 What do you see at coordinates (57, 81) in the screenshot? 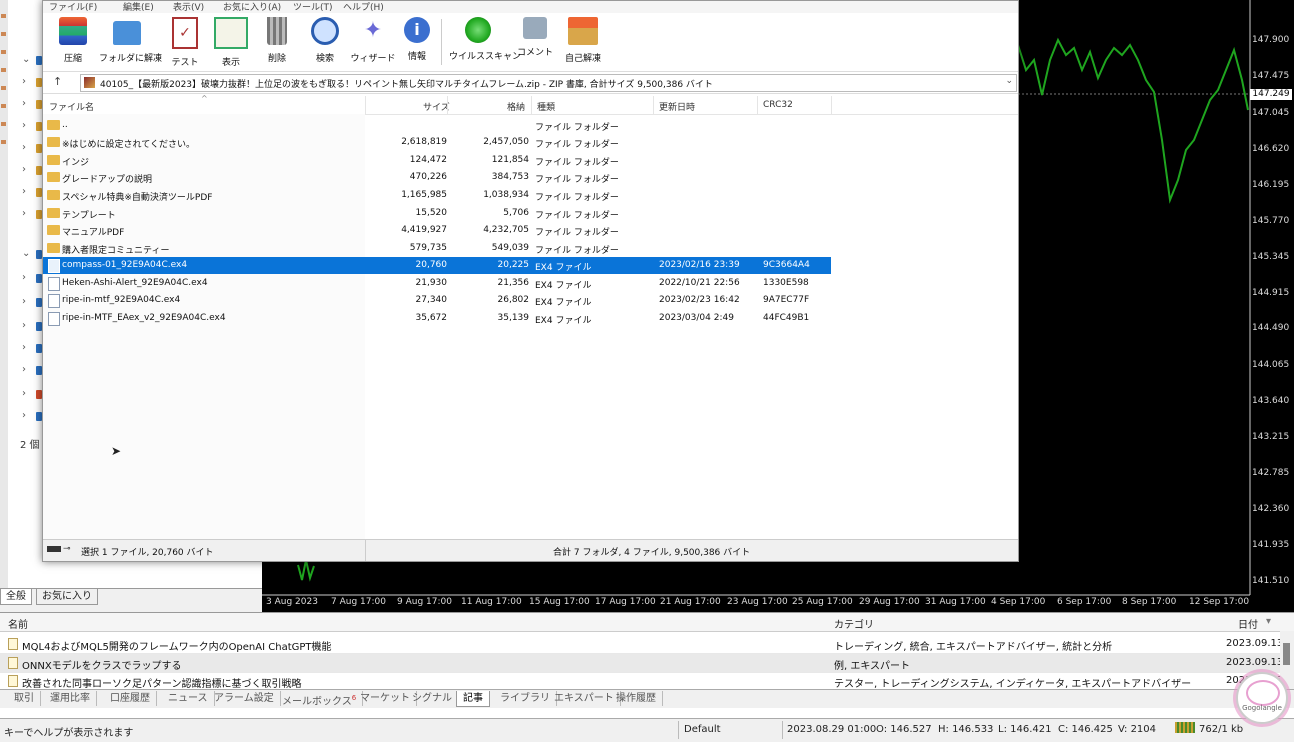
I see `up-folder-button: ↑` at bounding box center [57, 81].